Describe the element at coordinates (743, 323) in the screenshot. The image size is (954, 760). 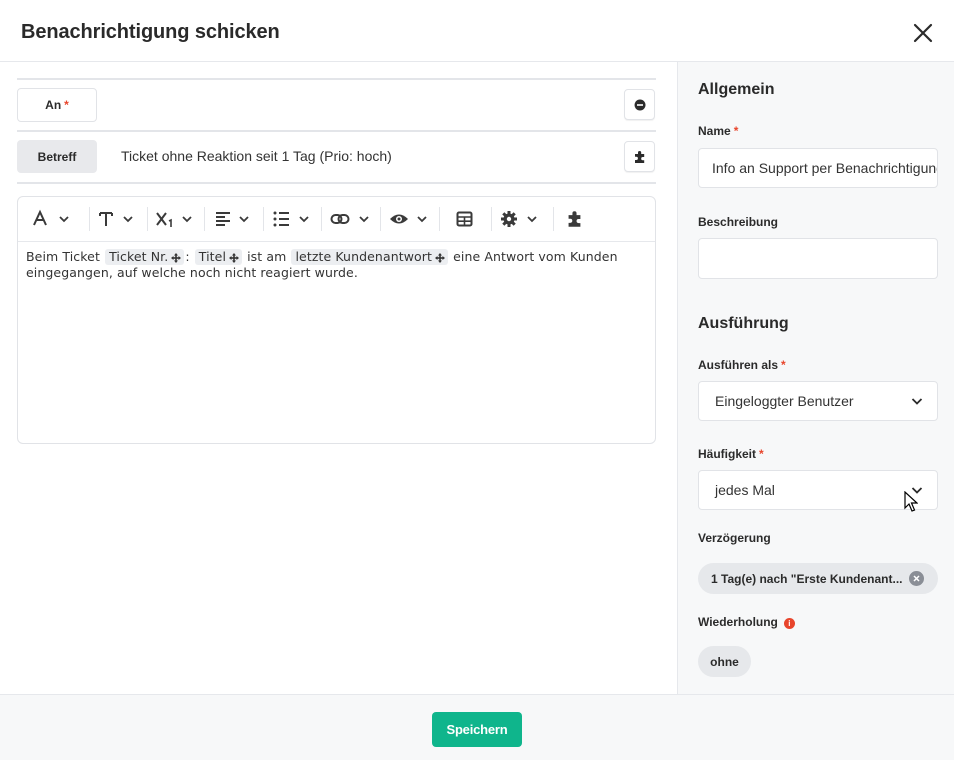
I see `section-execution-title: Ausführung` at that location.